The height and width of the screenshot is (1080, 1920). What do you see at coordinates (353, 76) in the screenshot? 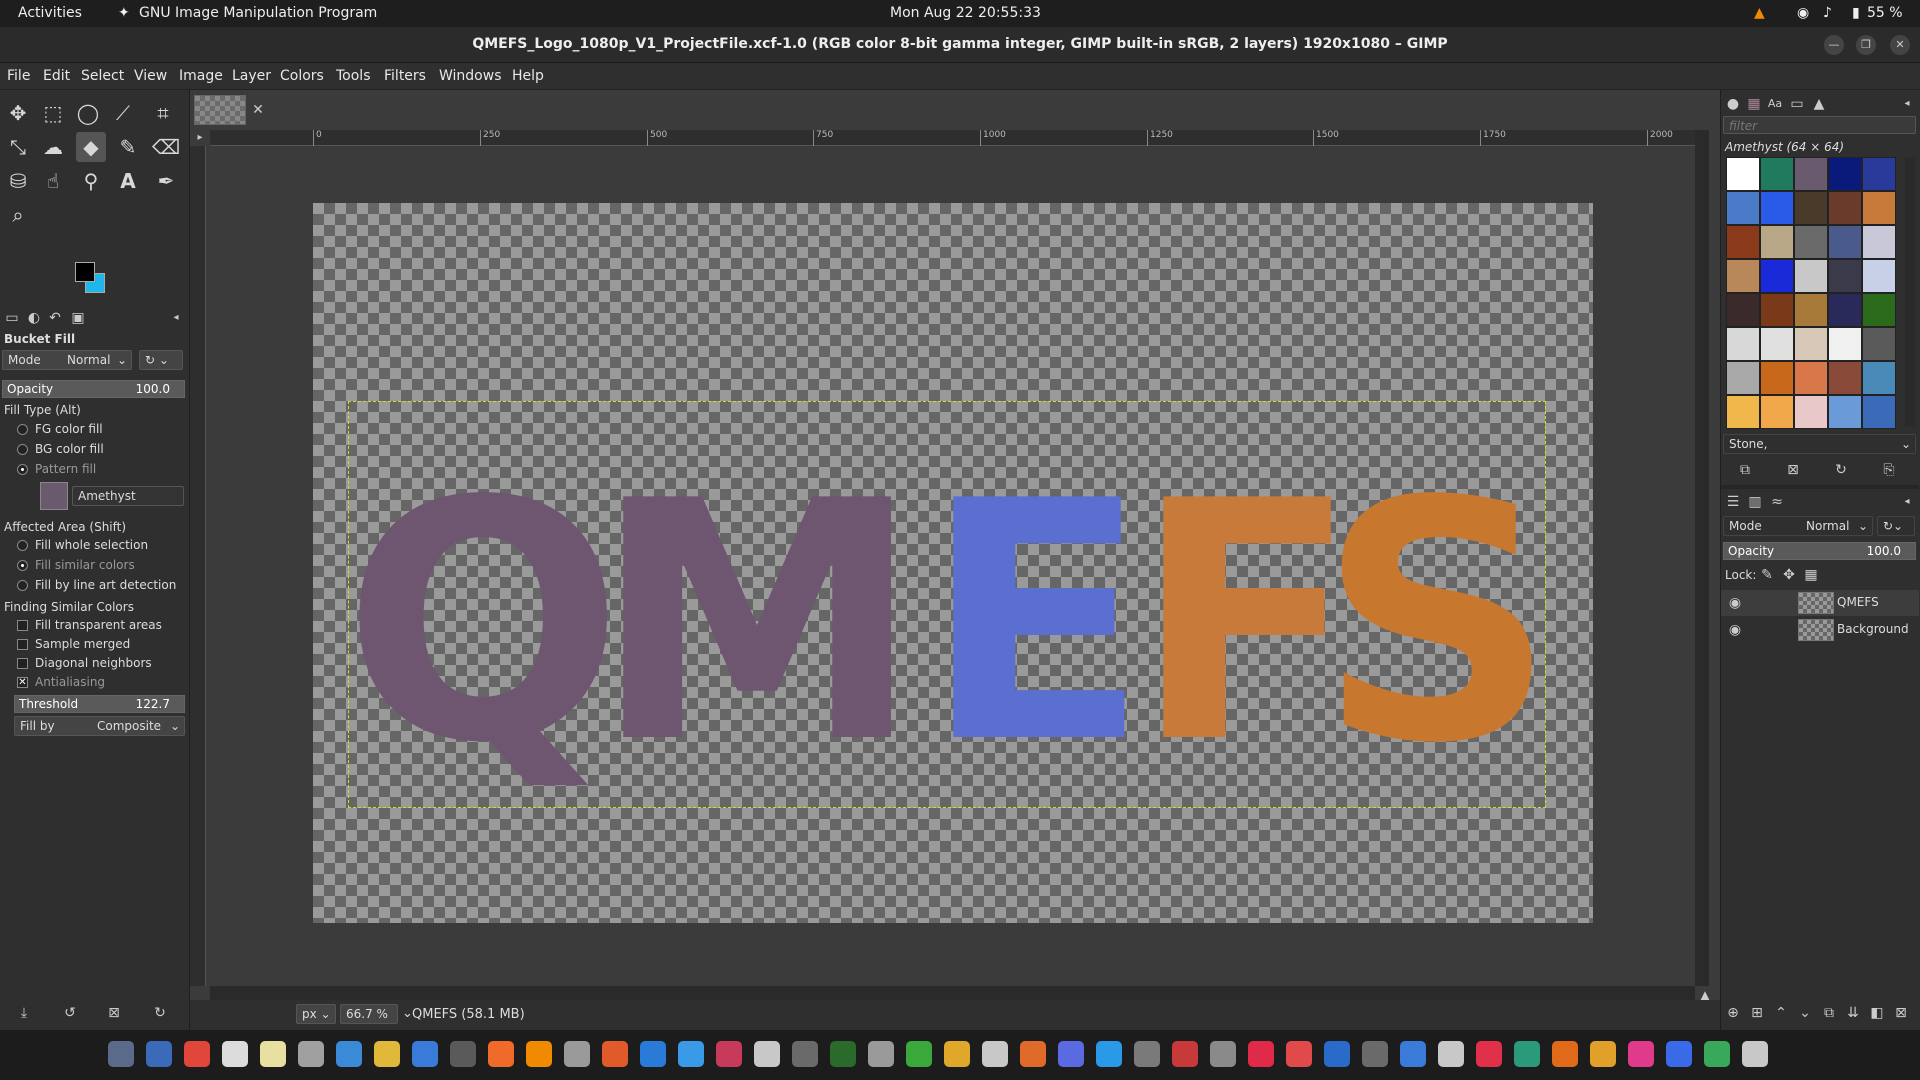
I see `menu-tools: Tools` at bounding box center [353, 76].